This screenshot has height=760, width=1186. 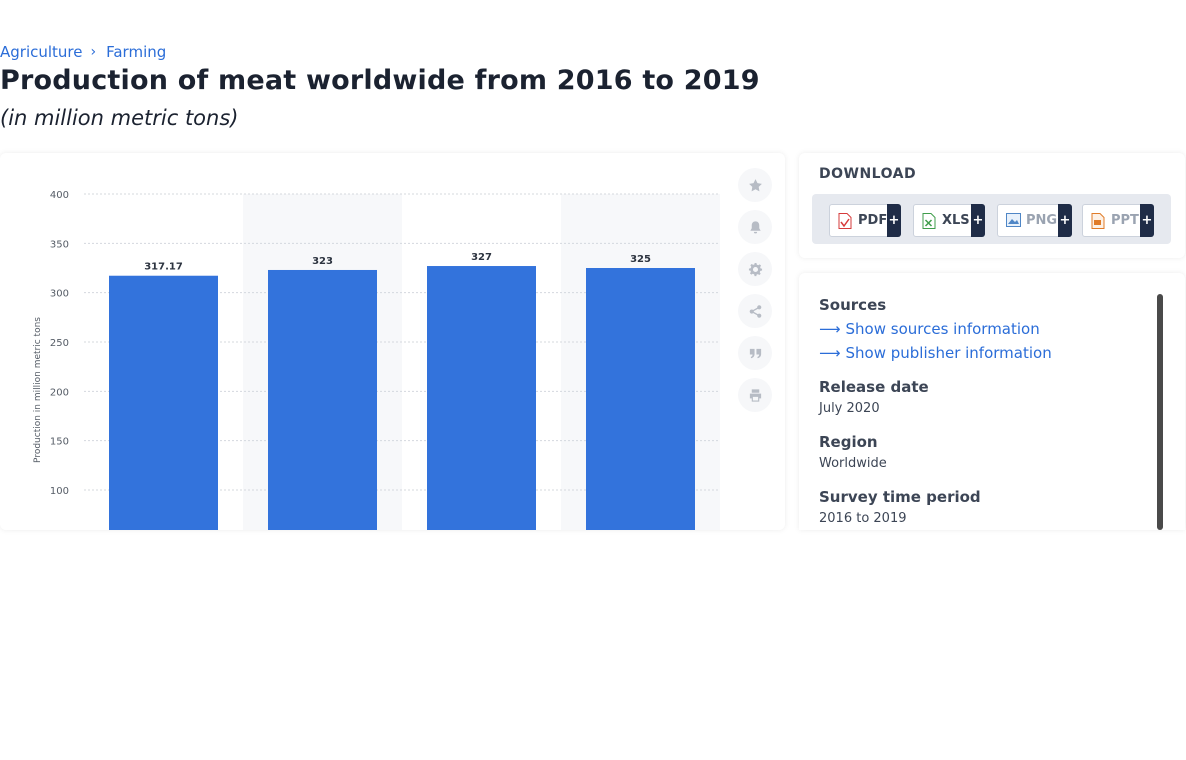 I want to click on ppt-file-icon, so click(x=1098, y=220).